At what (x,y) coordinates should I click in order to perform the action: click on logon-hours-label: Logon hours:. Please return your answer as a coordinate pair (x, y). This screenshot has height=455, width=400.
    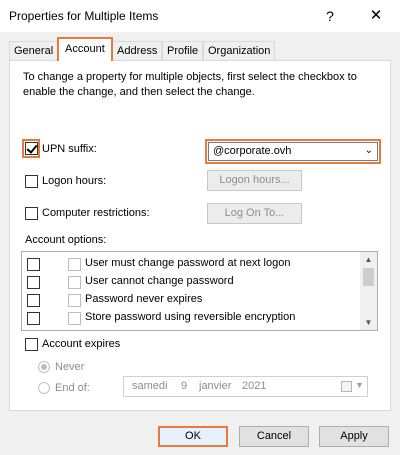
    Looking at the image, I should click on (74, 181).